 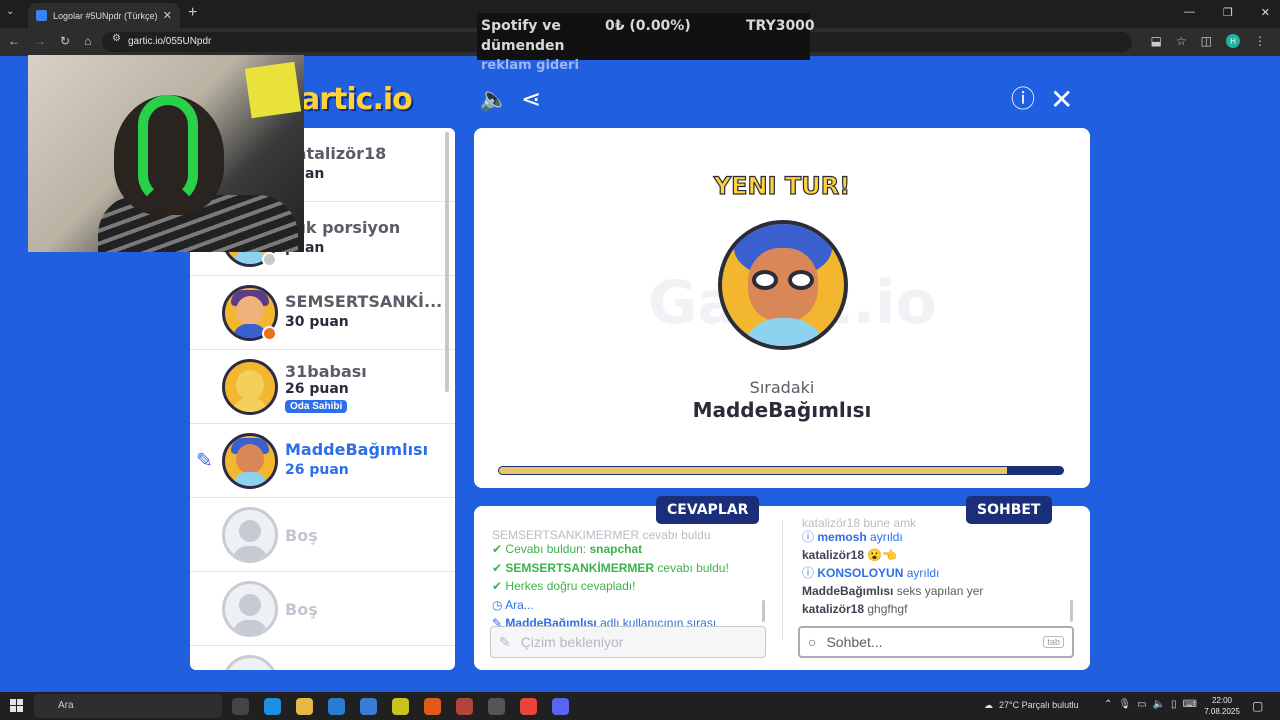 I want to click on forward-icon: →, so click(x=40, y=41).